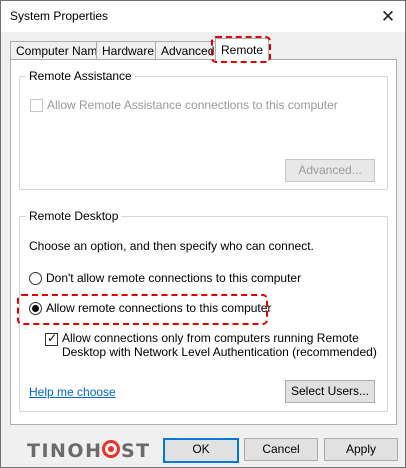  Describe the element at coordinates (281, 449) in the screenshot. I see `cancel-button: Cancel` at that location.